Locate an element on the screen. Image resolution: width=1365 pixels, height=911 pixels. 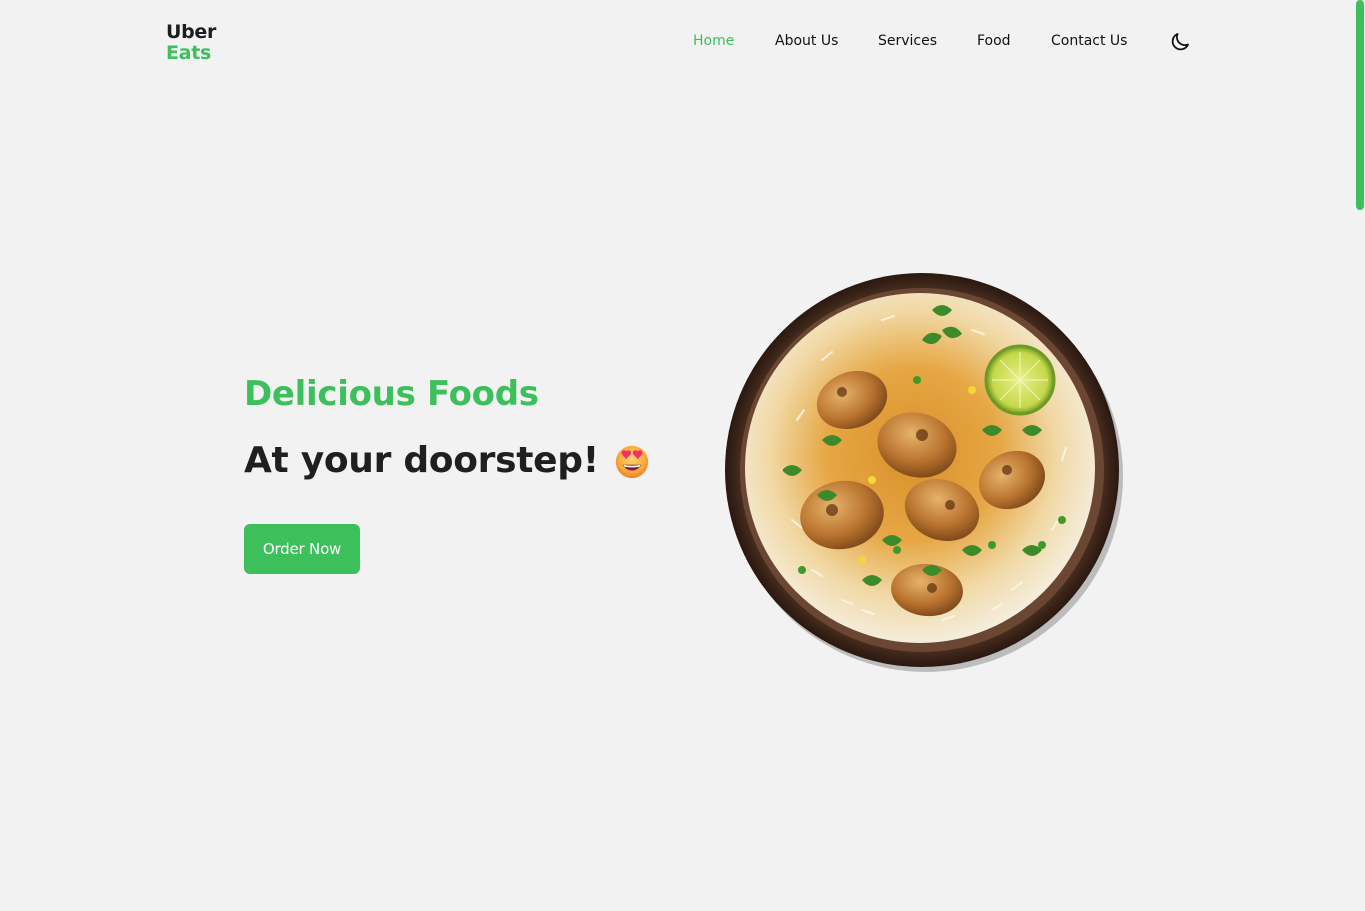
heart-eyes-emoji-icon is located at coordinates (632, 461).